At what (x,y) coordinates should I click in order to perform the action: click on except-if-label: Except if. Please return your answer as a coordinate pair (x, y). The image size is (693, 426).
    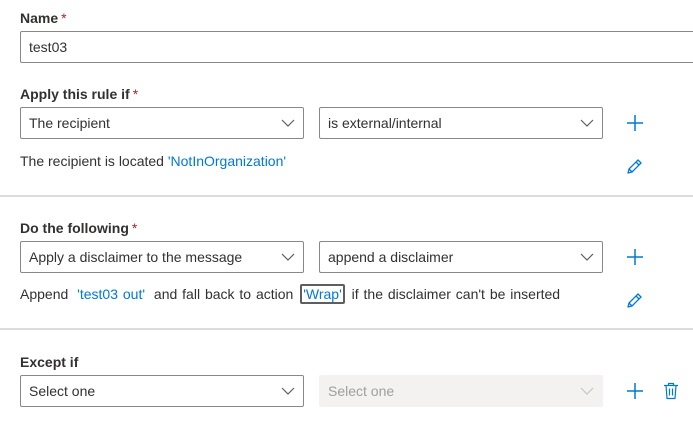
    Looking at the image, I should click on (49, 362).